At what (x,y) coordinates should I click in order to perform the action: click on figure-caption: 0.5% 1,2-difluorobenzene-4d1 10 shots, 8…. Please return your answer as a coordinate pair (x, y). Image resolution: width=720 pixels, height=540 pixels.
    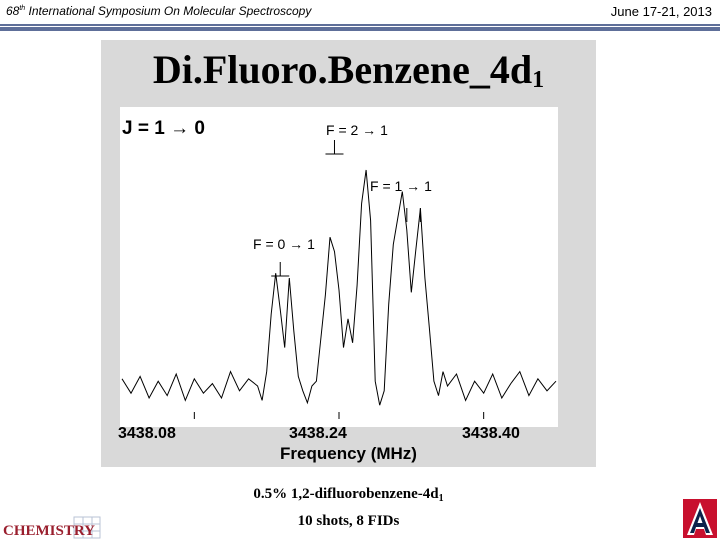
    Looking at the image, I should click on (348, 507).